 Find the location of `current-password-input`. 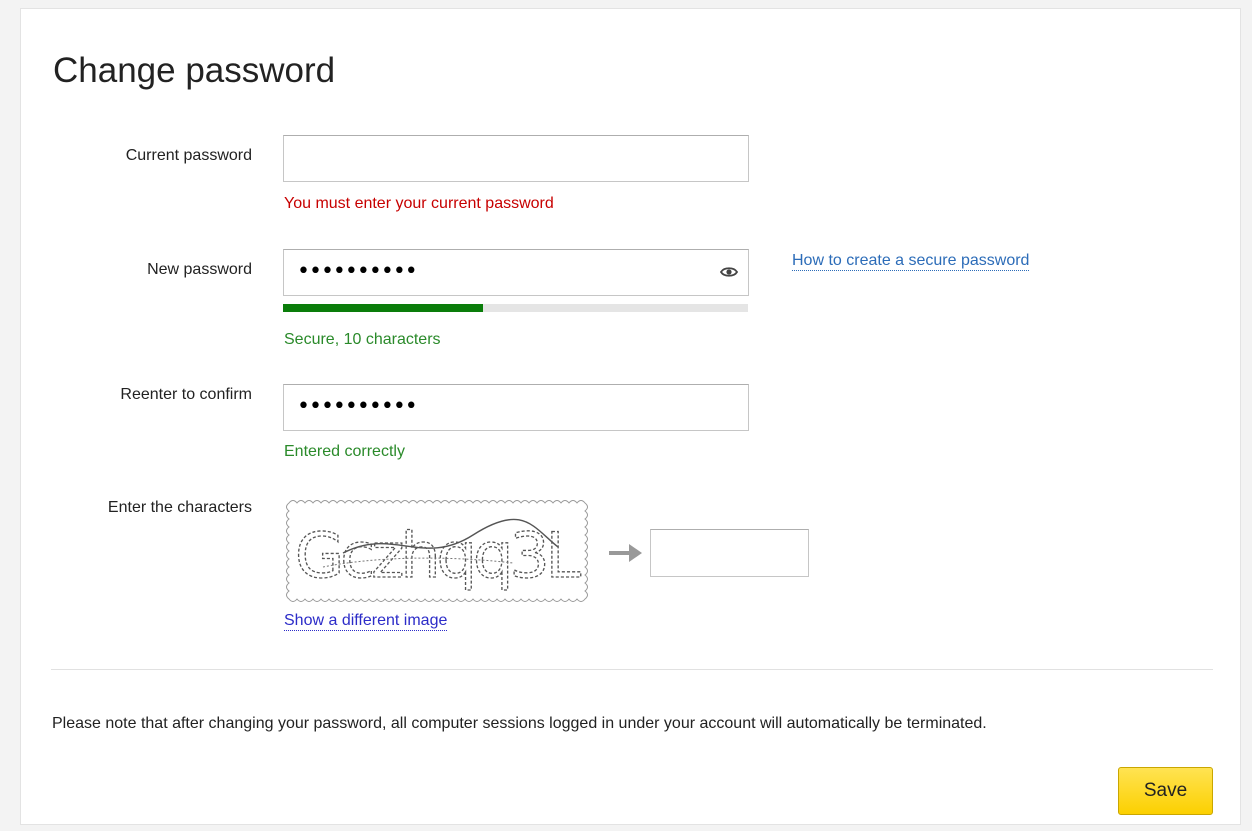

current-password-input is located at coordinates (516, 158).